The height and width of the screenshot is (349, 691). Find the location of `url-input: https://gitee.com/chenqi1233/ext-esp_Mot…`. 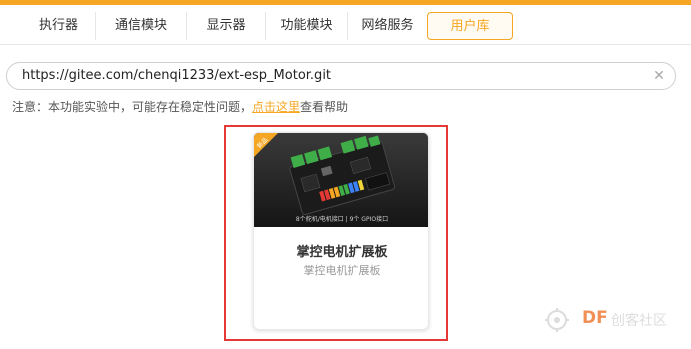

url-input: https://gitee.com/chenqi1233/ext-esp_Mot… is located at coordinates (176, 76).